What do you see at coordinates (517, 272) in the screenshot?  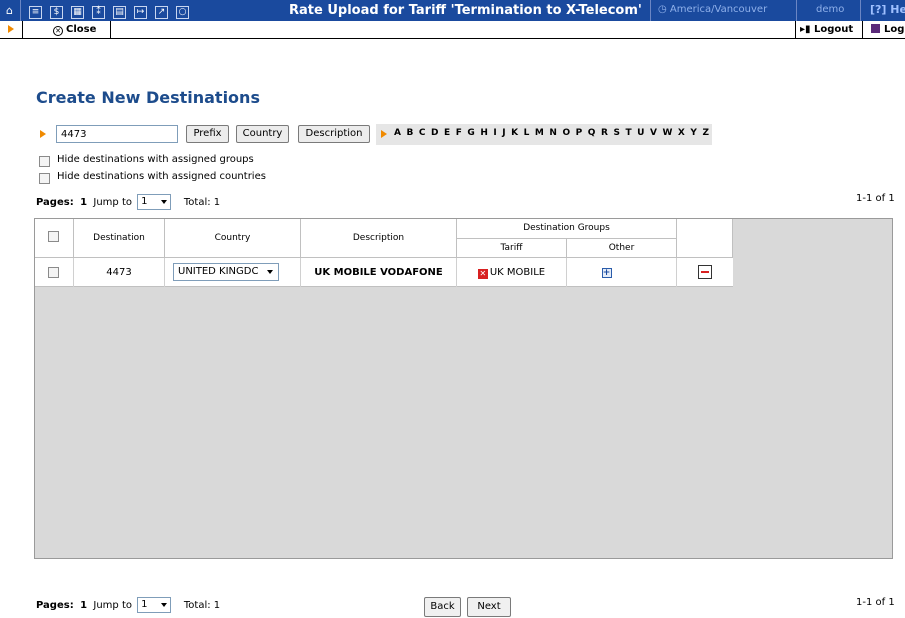 I see `tariff-group-label: UK MOBILE` at bounding box center [517, 272].